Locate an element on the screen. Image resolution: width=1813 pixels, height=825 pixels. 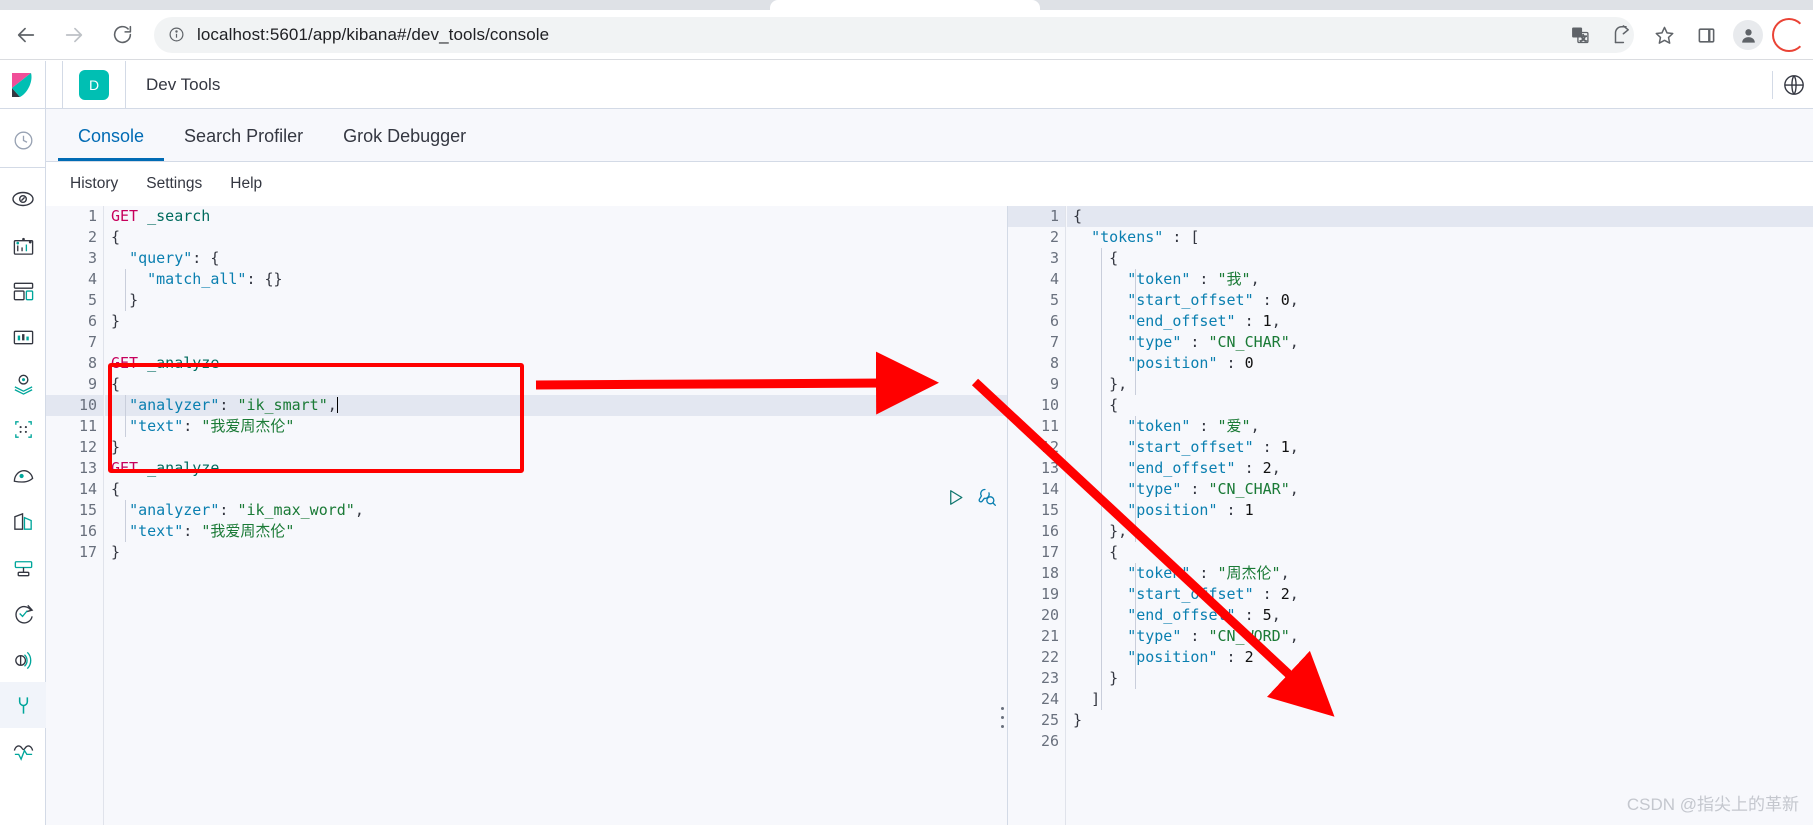
code-line: "position" : 1 is located at coordinates (1440, 510).